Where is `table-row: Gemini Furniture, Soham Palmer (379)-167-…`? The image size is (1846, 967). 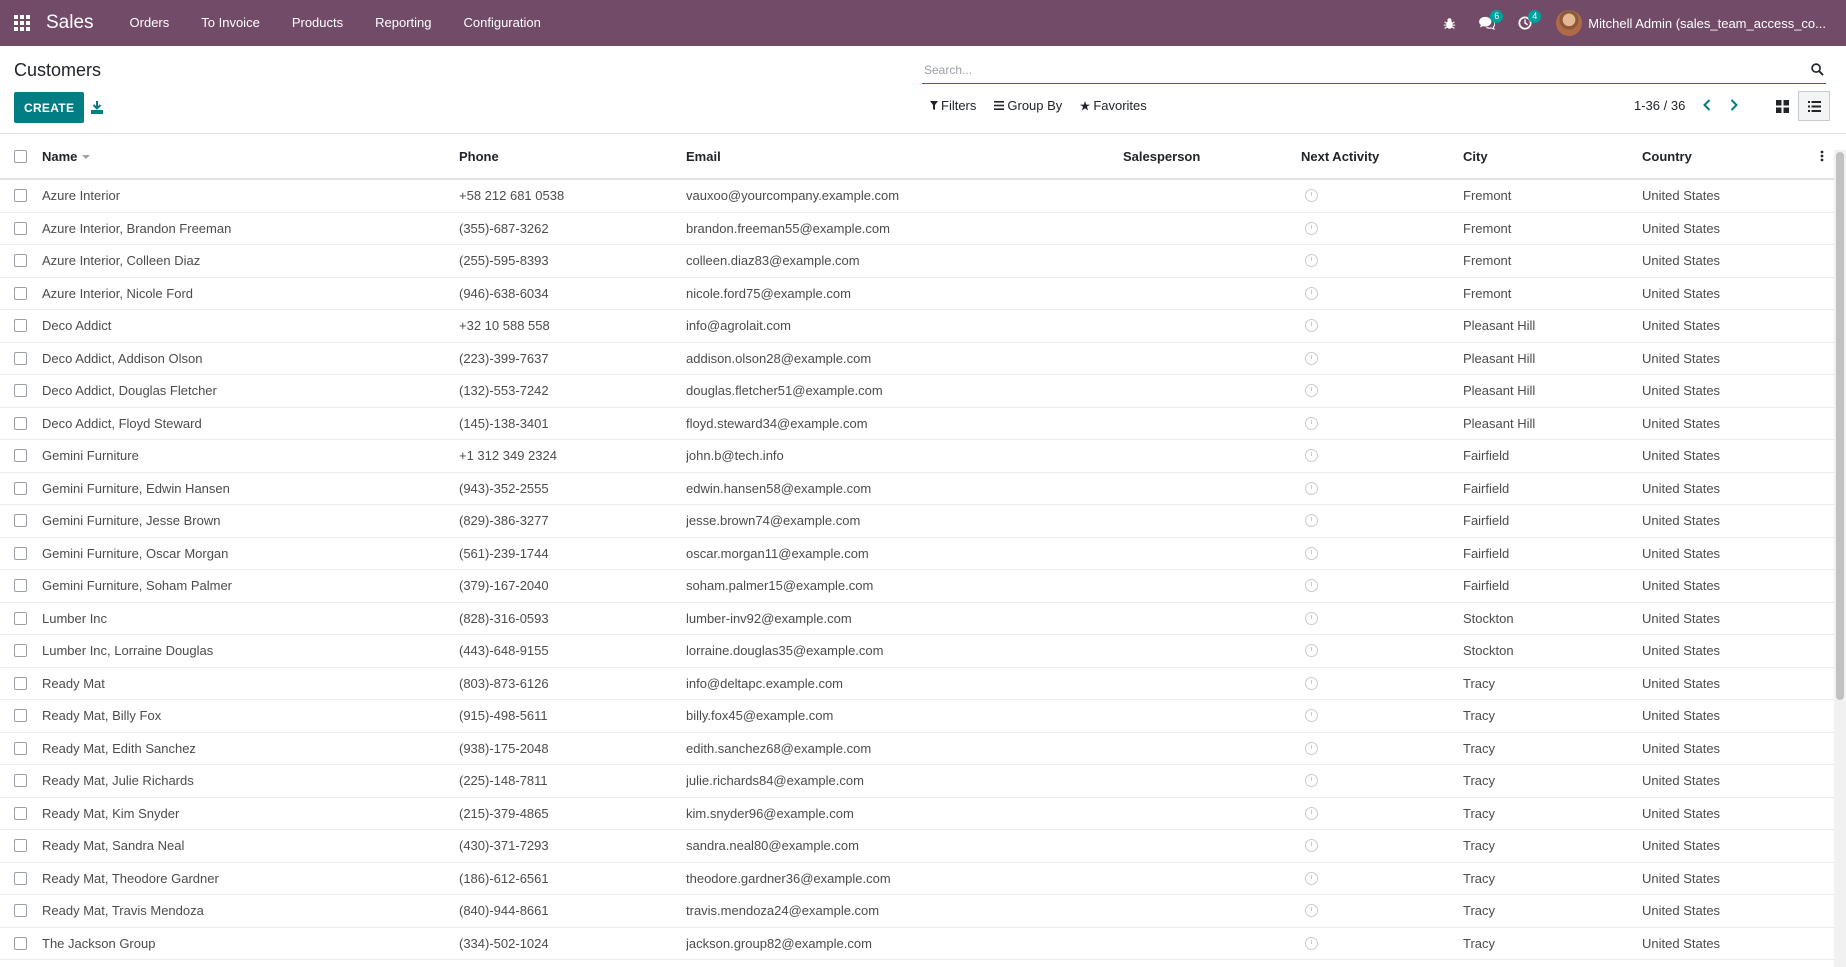 table-row: Gemini Furniture, Soham Palmer (379)-167-… is located at coordinates (917, 586).